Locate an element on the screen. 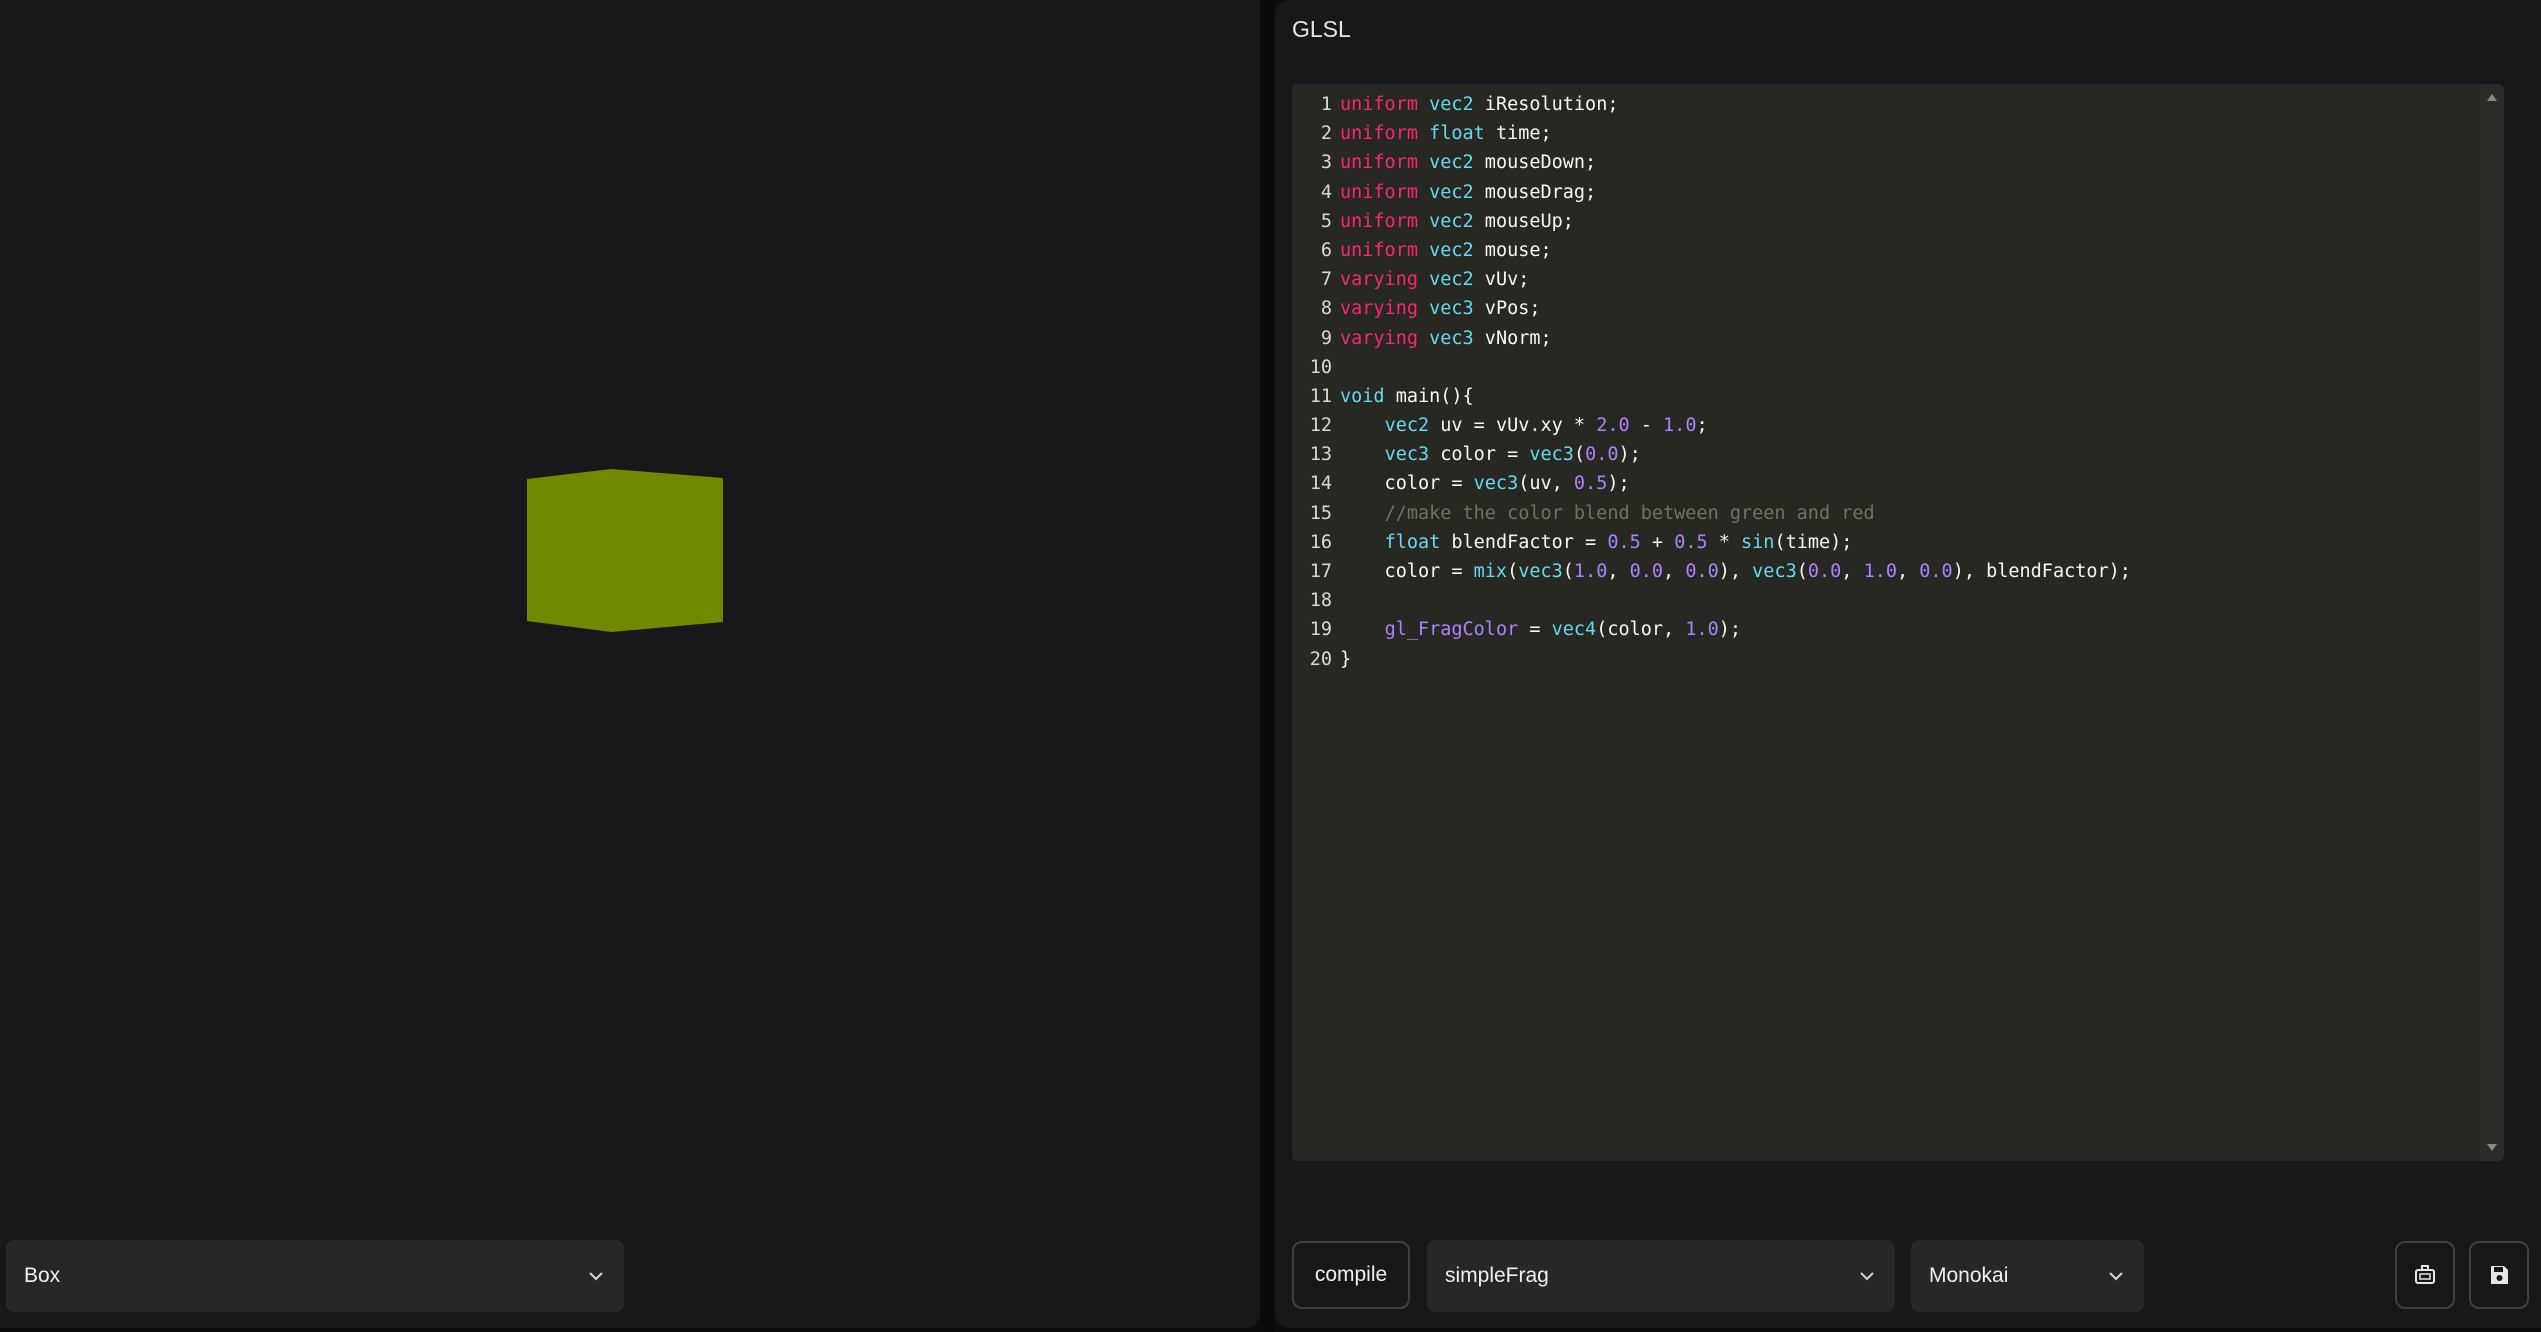 The height and width of the screenshot is (1332, 2541). scroll-down-arrow-icon is located at coordinates (2492, 1147).